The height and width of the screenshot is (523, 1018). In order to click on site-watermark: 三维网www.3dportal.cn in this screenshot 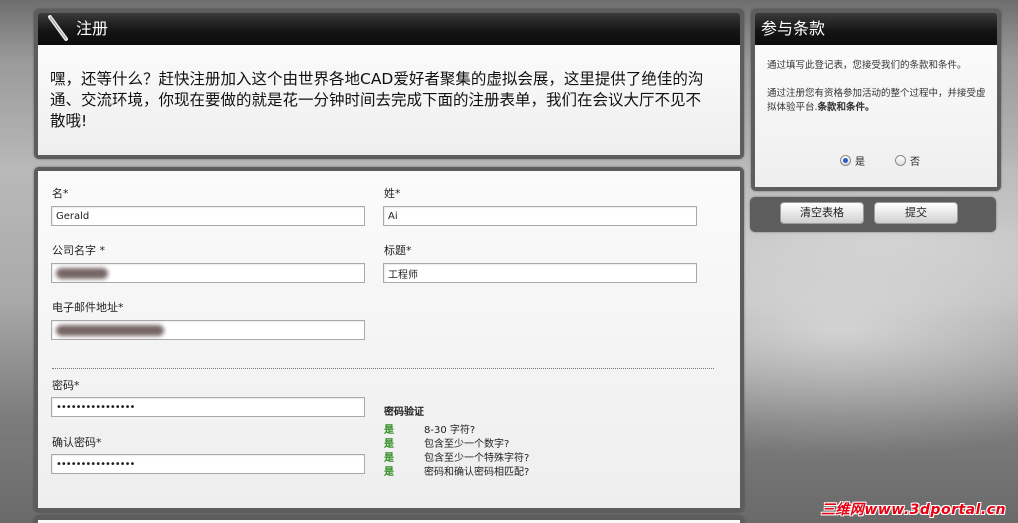, I will do `click(913, 510)`.